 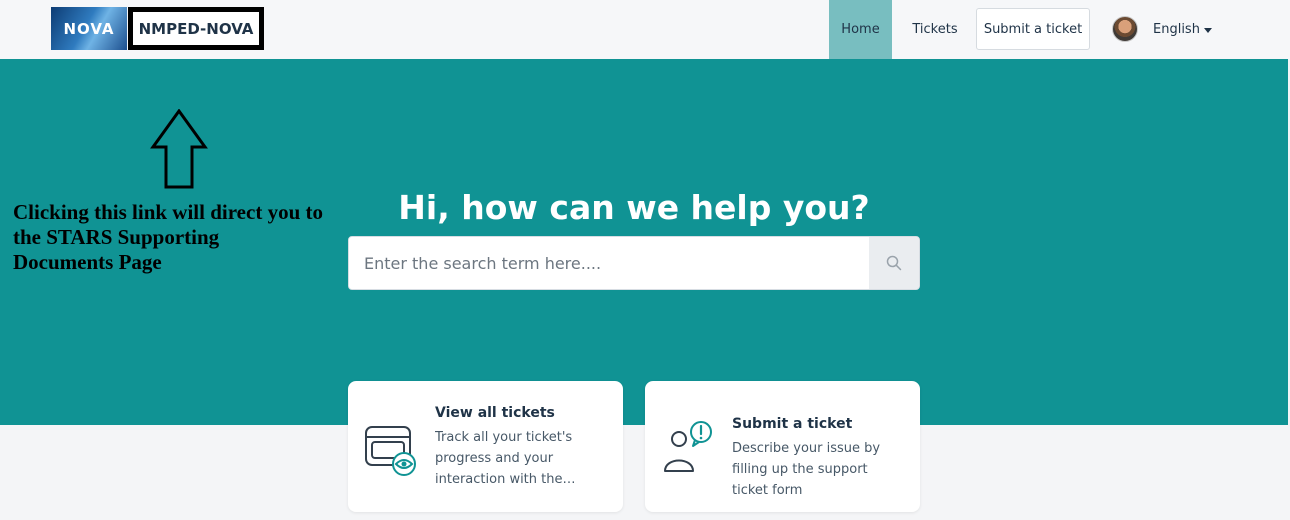 I want to click on user-avatar, so click(x=1125, y=29).